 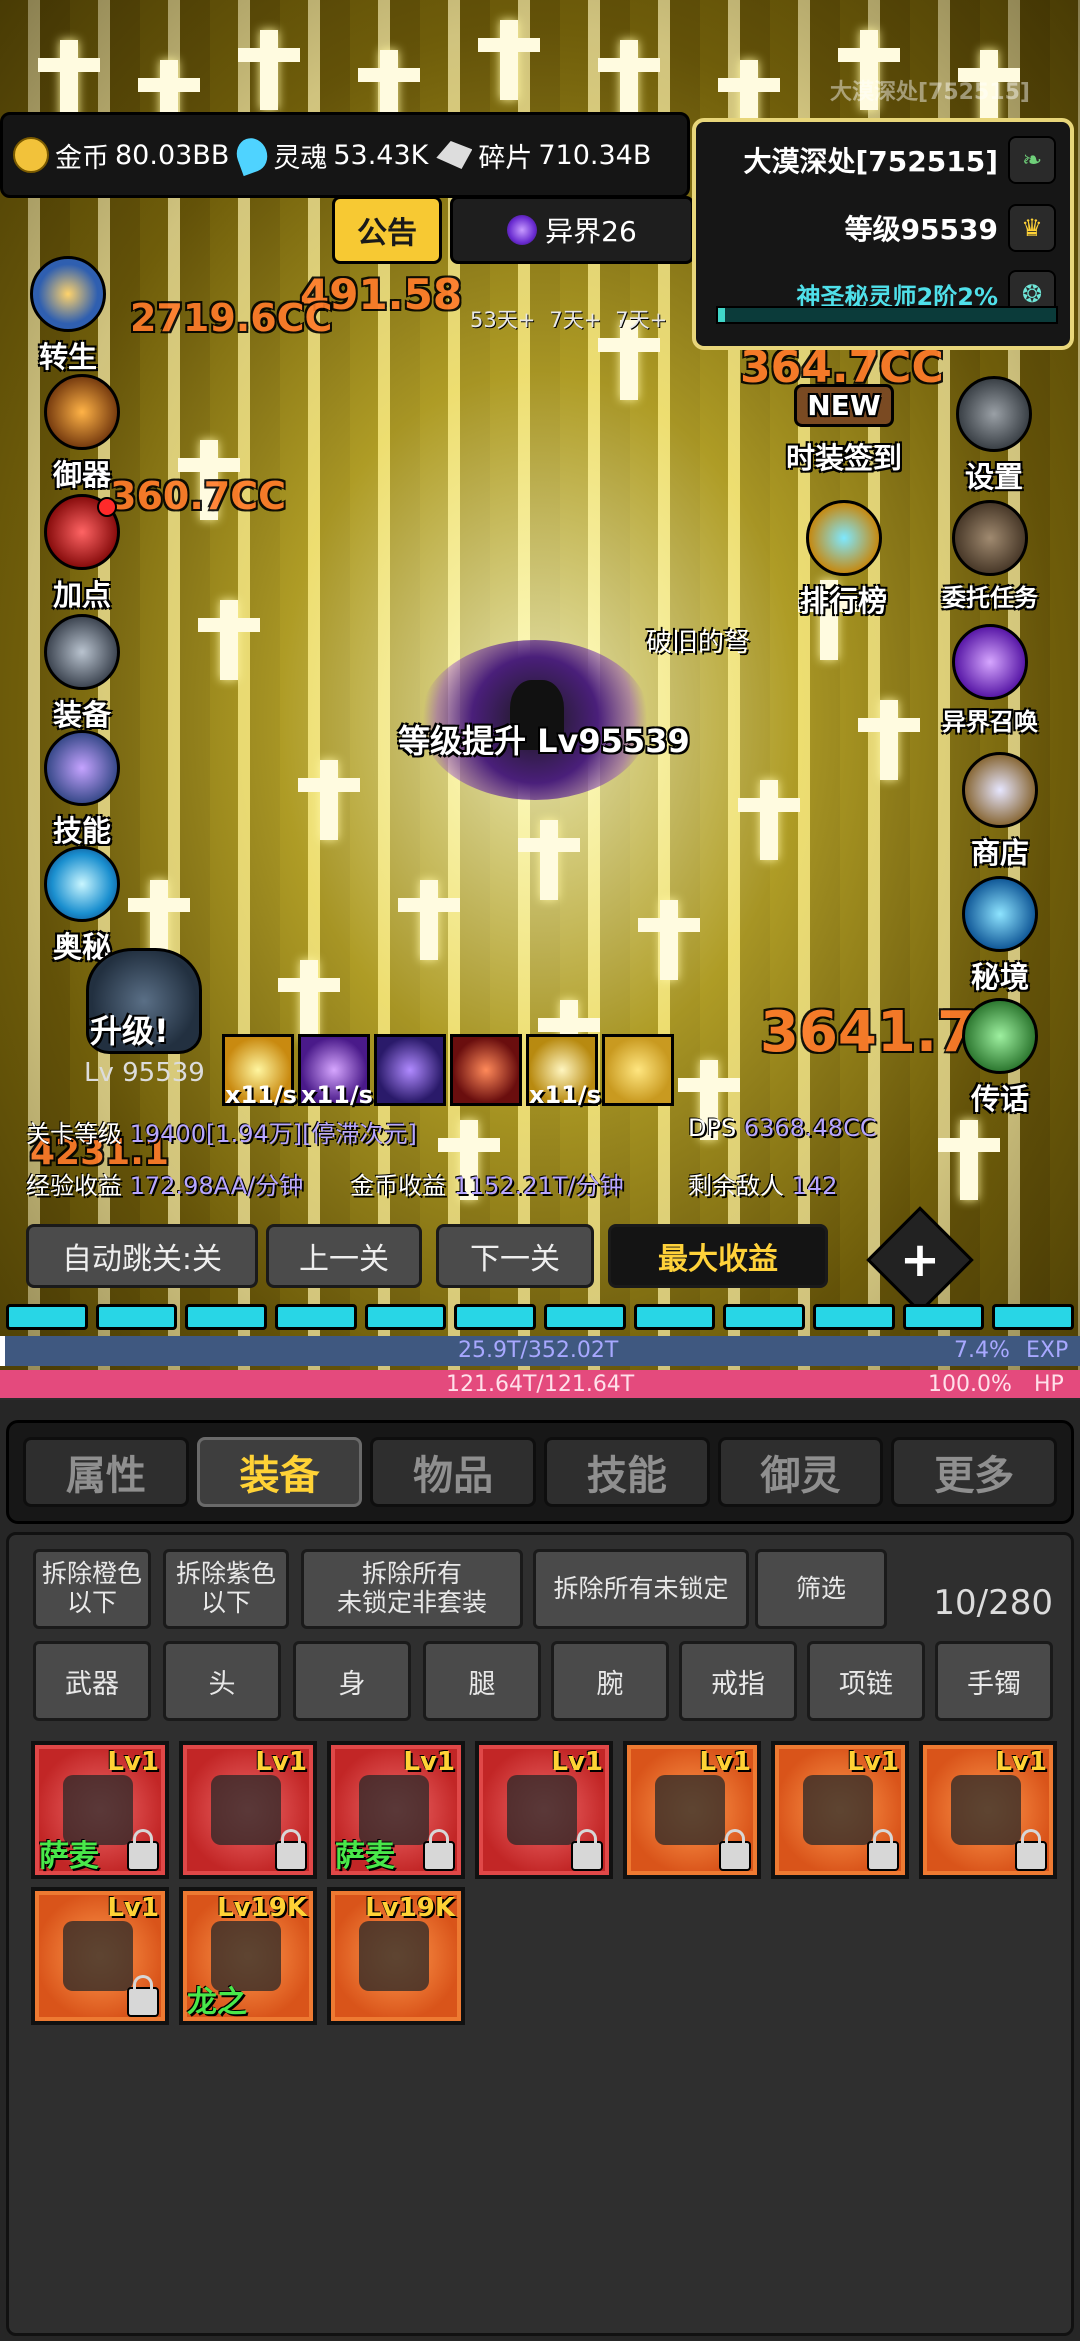 I want to click on menu-summon: 异界召唤, so click(x=990, y=680).